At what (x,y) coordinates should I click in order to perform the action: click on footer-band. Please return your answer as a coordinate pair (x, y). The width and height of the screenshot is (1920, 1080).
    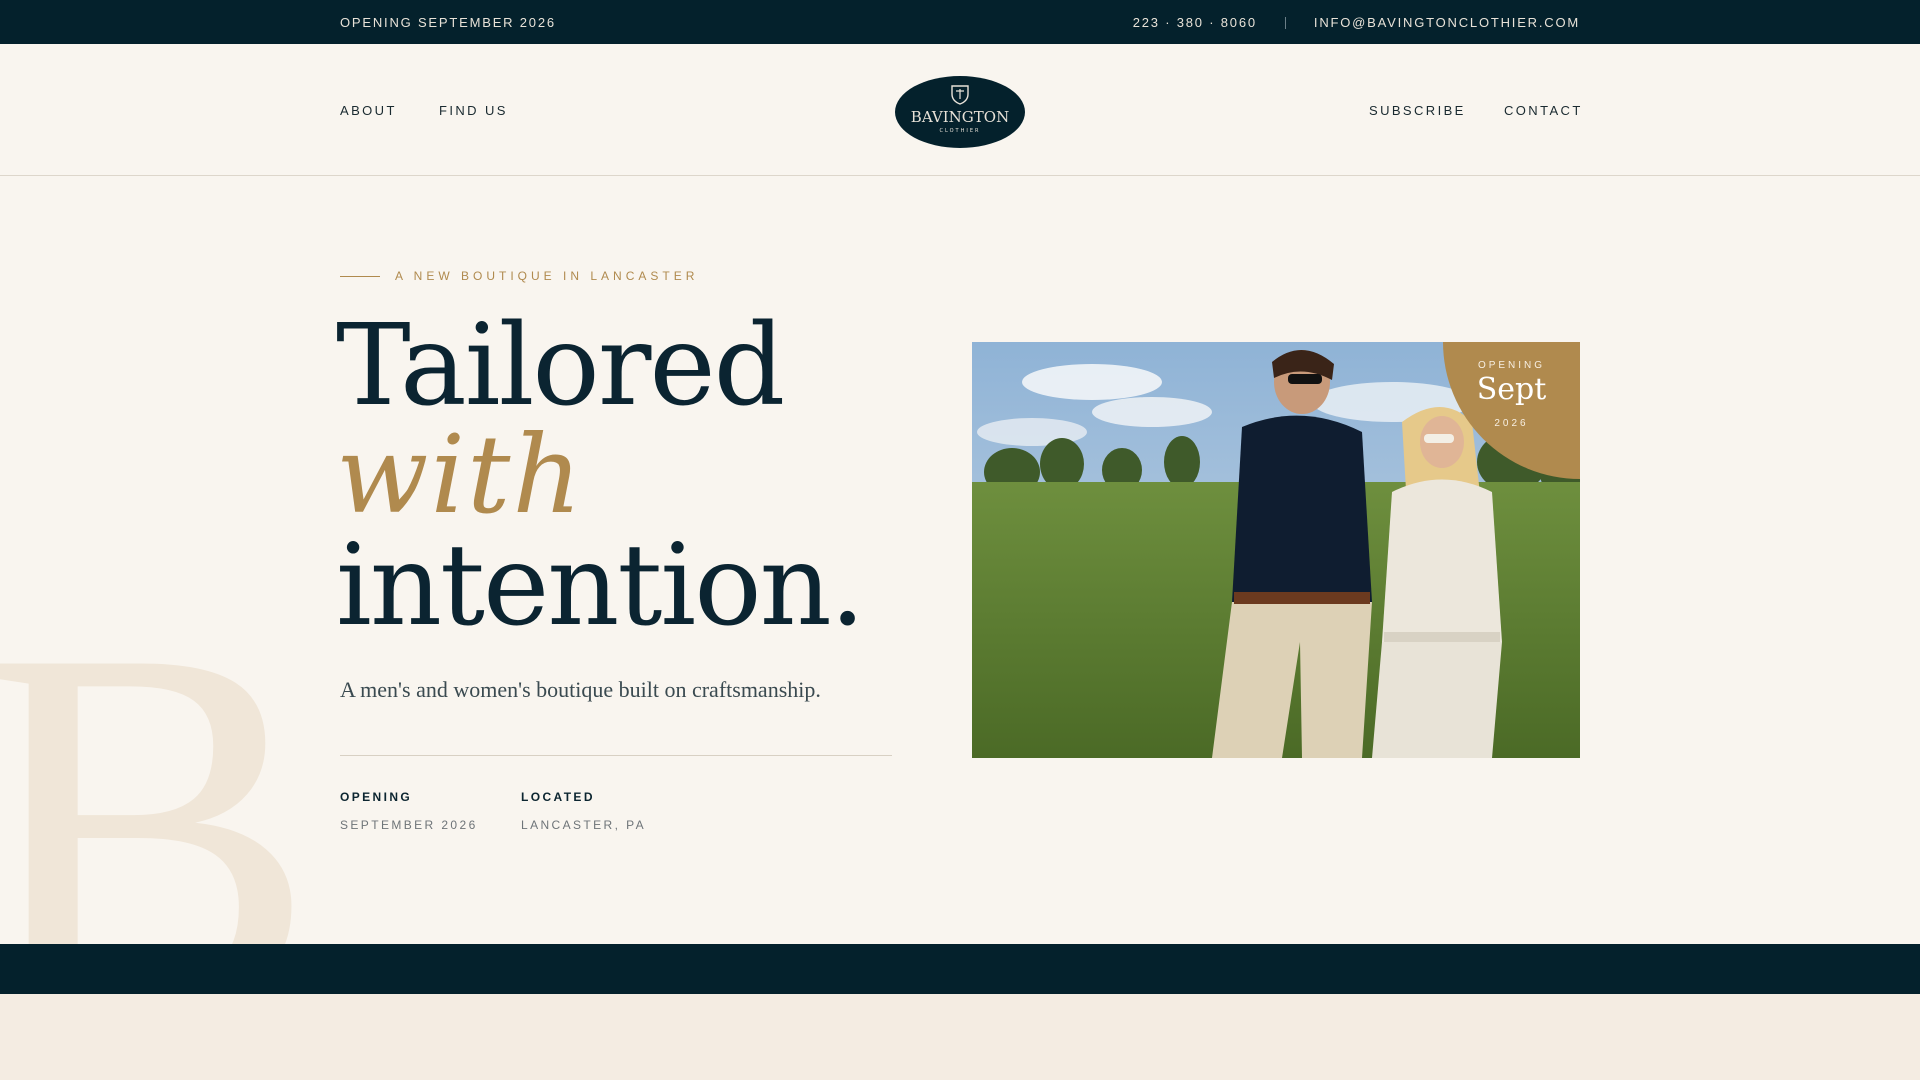
    Looking at the image, I should click on (960, 969).